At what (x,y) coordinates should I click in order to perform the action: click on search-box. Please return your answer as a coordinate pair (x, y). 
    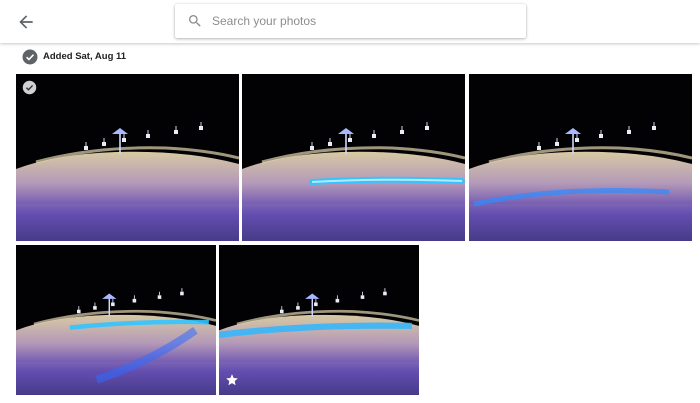
    Looking at the image, I should click on (350, 21).